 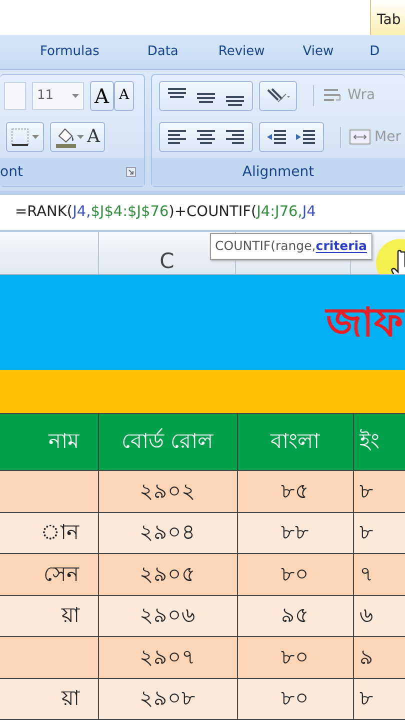 I want to click on ribbon-tab: D, so click(x=375, y=52).